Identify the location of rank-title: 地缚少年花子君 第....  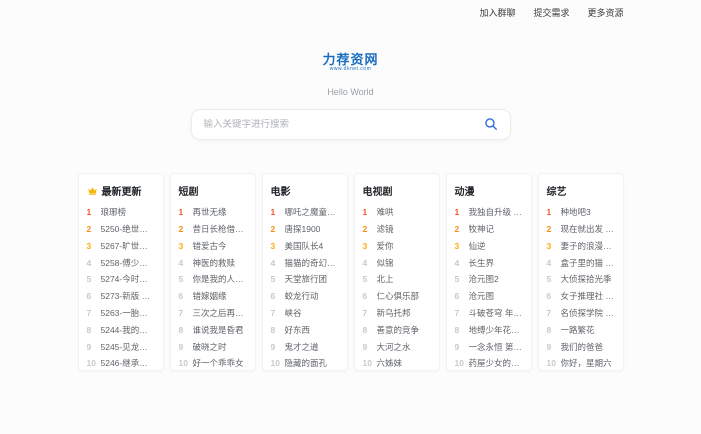
(495, 329).